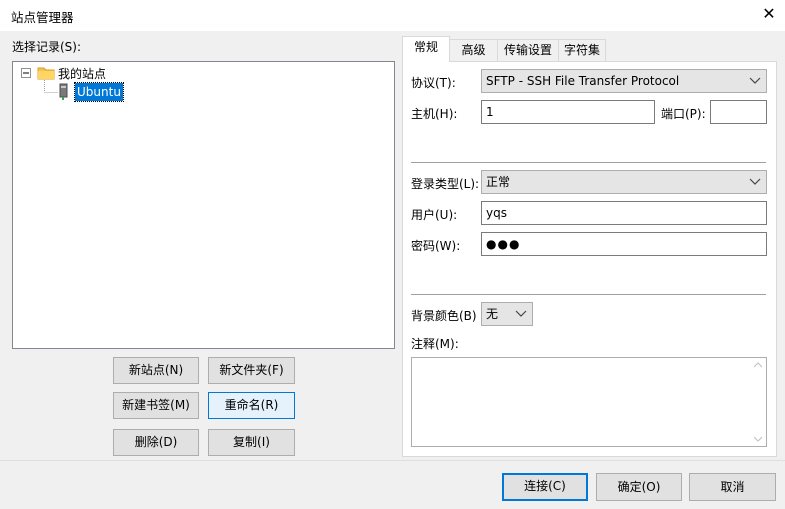  I want to click on protocol-select: SFTP - SSH File Transfer Protocol, so click(624, 81).